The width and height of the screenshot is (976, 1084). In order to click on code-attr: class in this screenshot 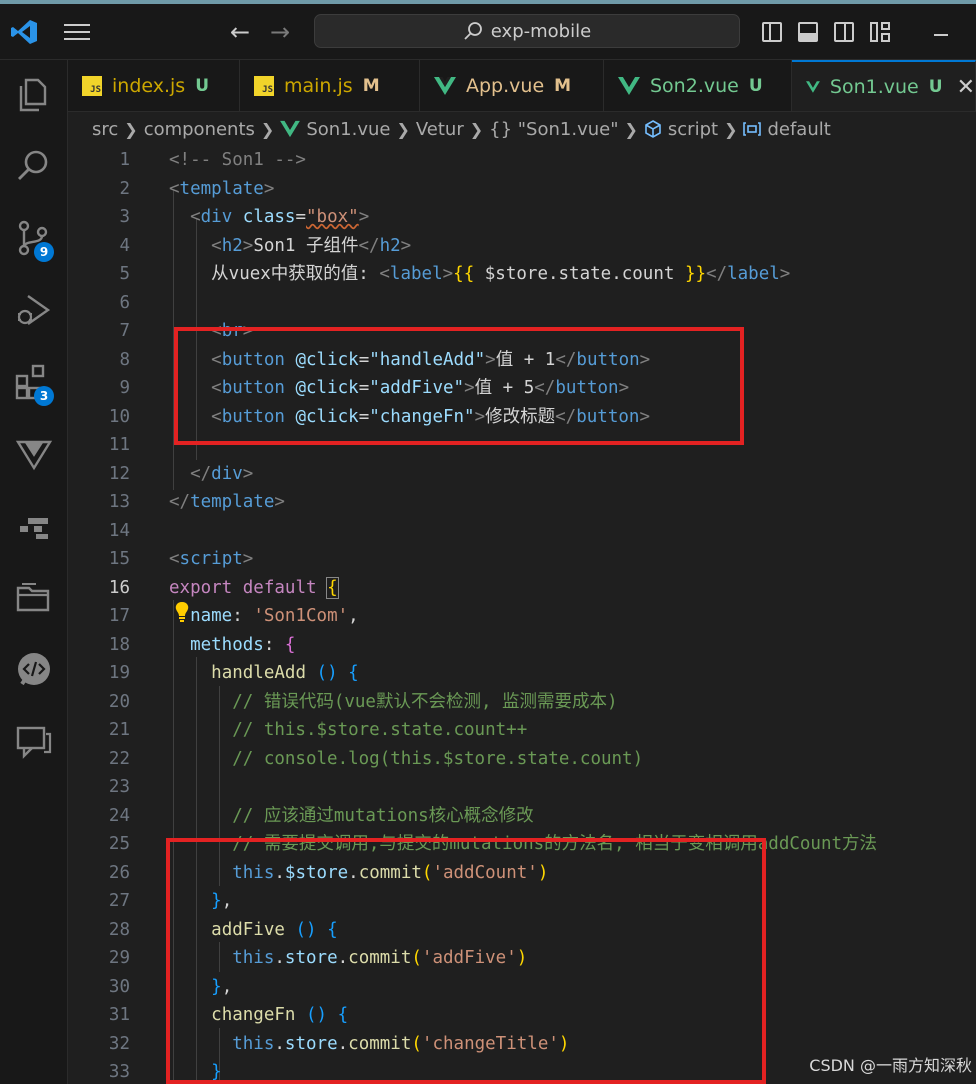, I will do `click(269, 217)`.